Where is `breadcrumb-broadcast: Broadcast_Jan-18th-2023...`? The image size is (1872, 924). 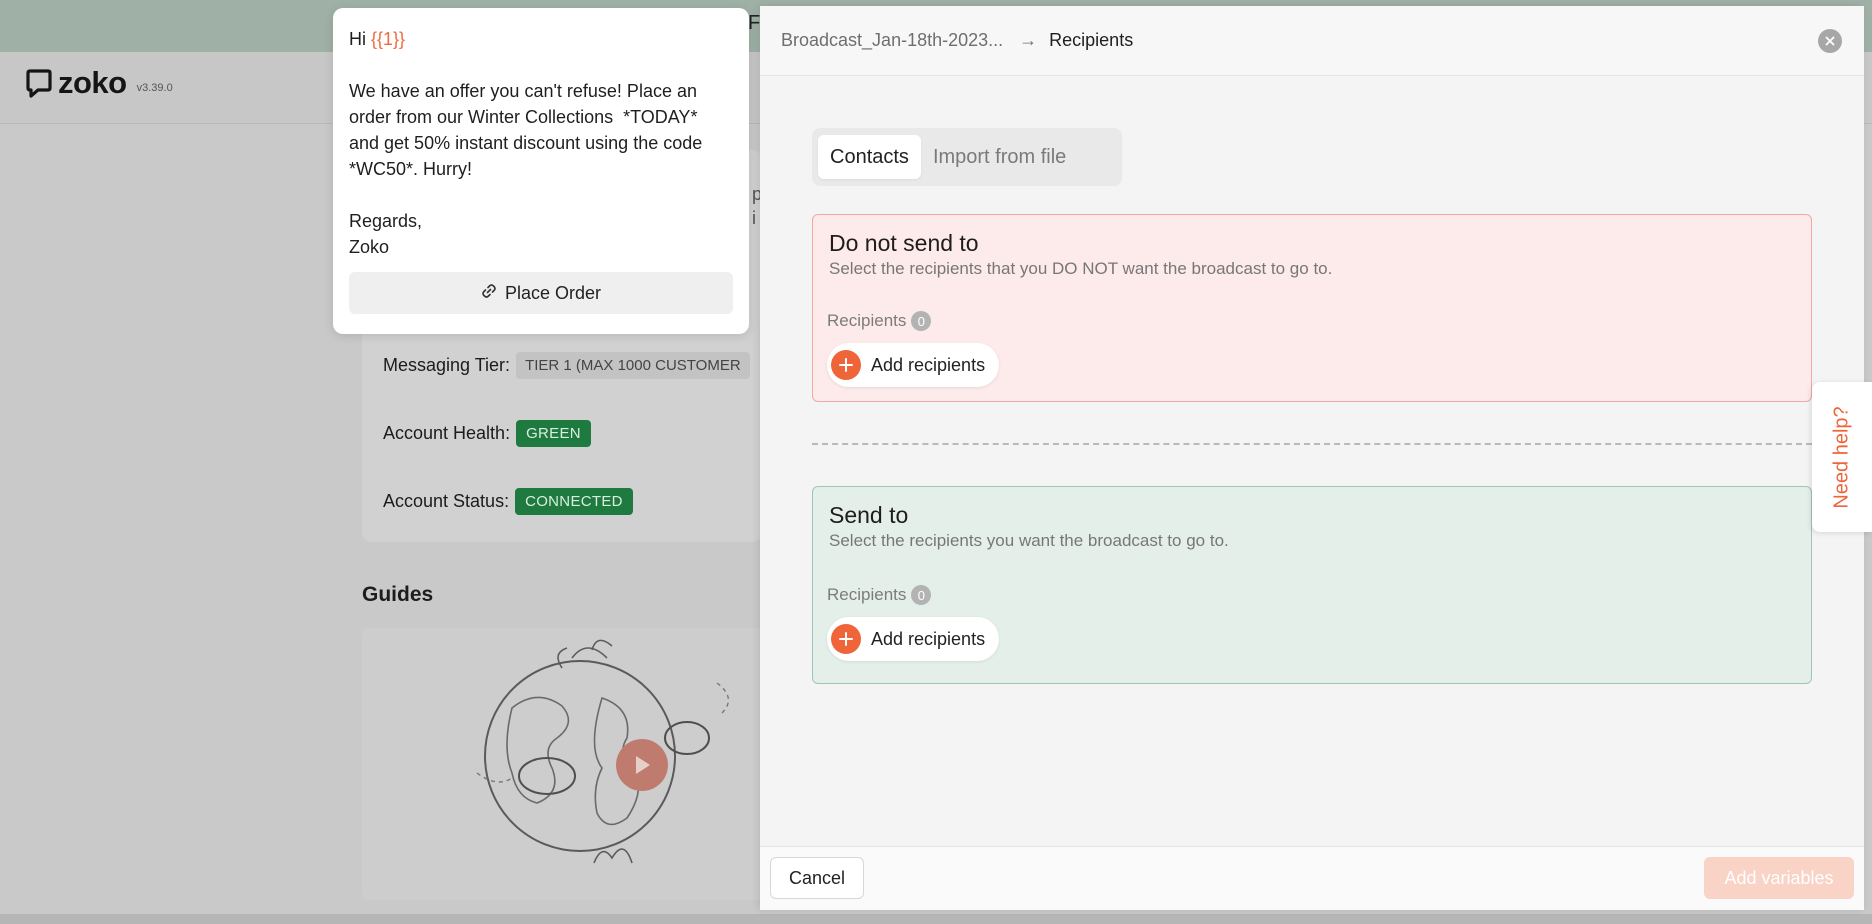 breadcrumb-broadcast: Broadcast_Jan-18th-2023... is located at coordinates (892, 40).